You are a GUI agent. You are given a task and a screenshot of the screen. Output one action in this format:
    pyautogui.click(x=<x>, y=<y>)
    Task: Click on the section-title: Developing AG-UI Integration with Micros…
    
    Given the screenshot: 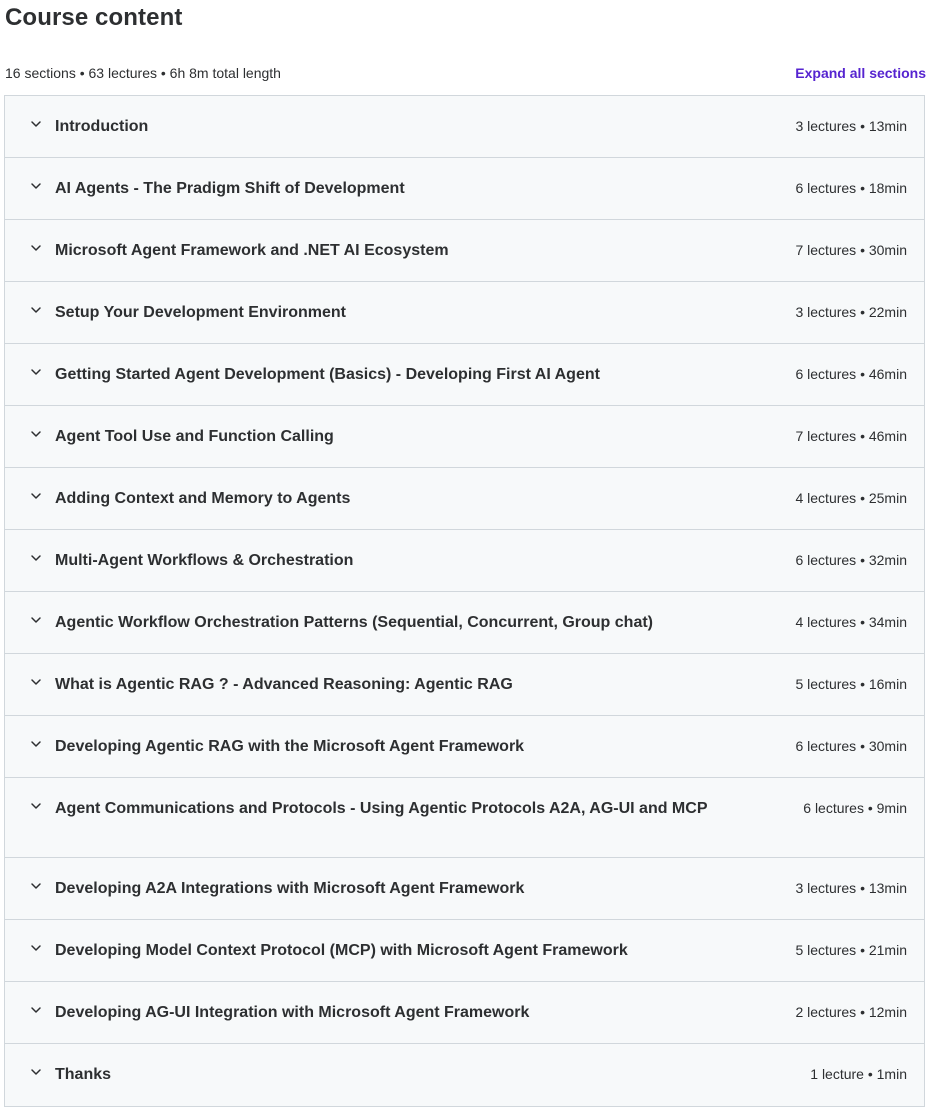 What is the action you would take?
    pyautogui.click(x=292, y=1012)
    